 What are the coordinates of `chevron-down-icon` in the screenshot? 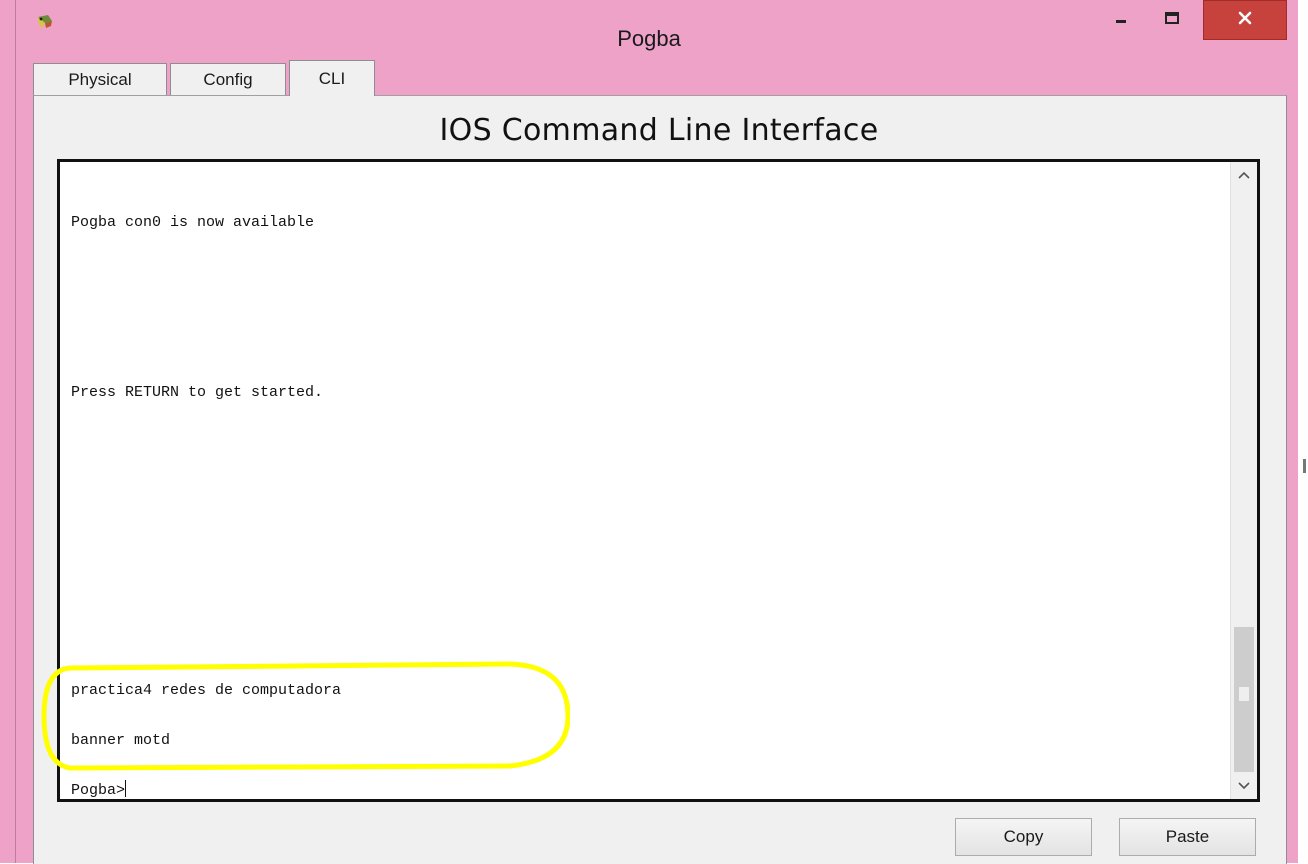 It's located at (1244, 786).